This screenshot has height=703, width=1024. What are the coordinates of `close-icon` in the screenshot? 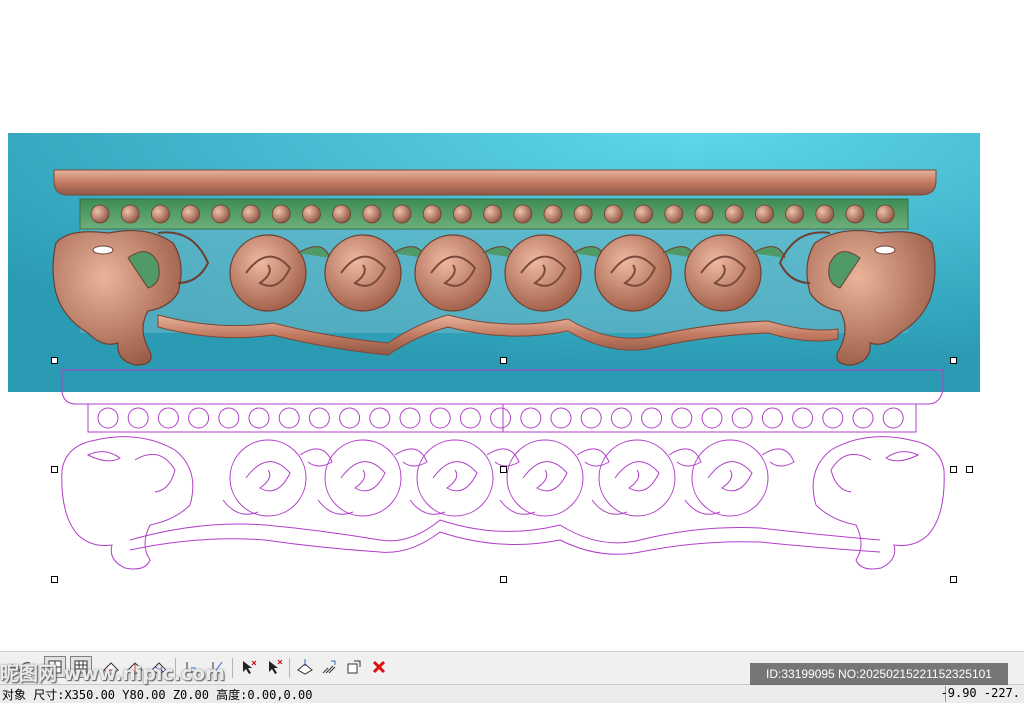 It's located at (379, 667).